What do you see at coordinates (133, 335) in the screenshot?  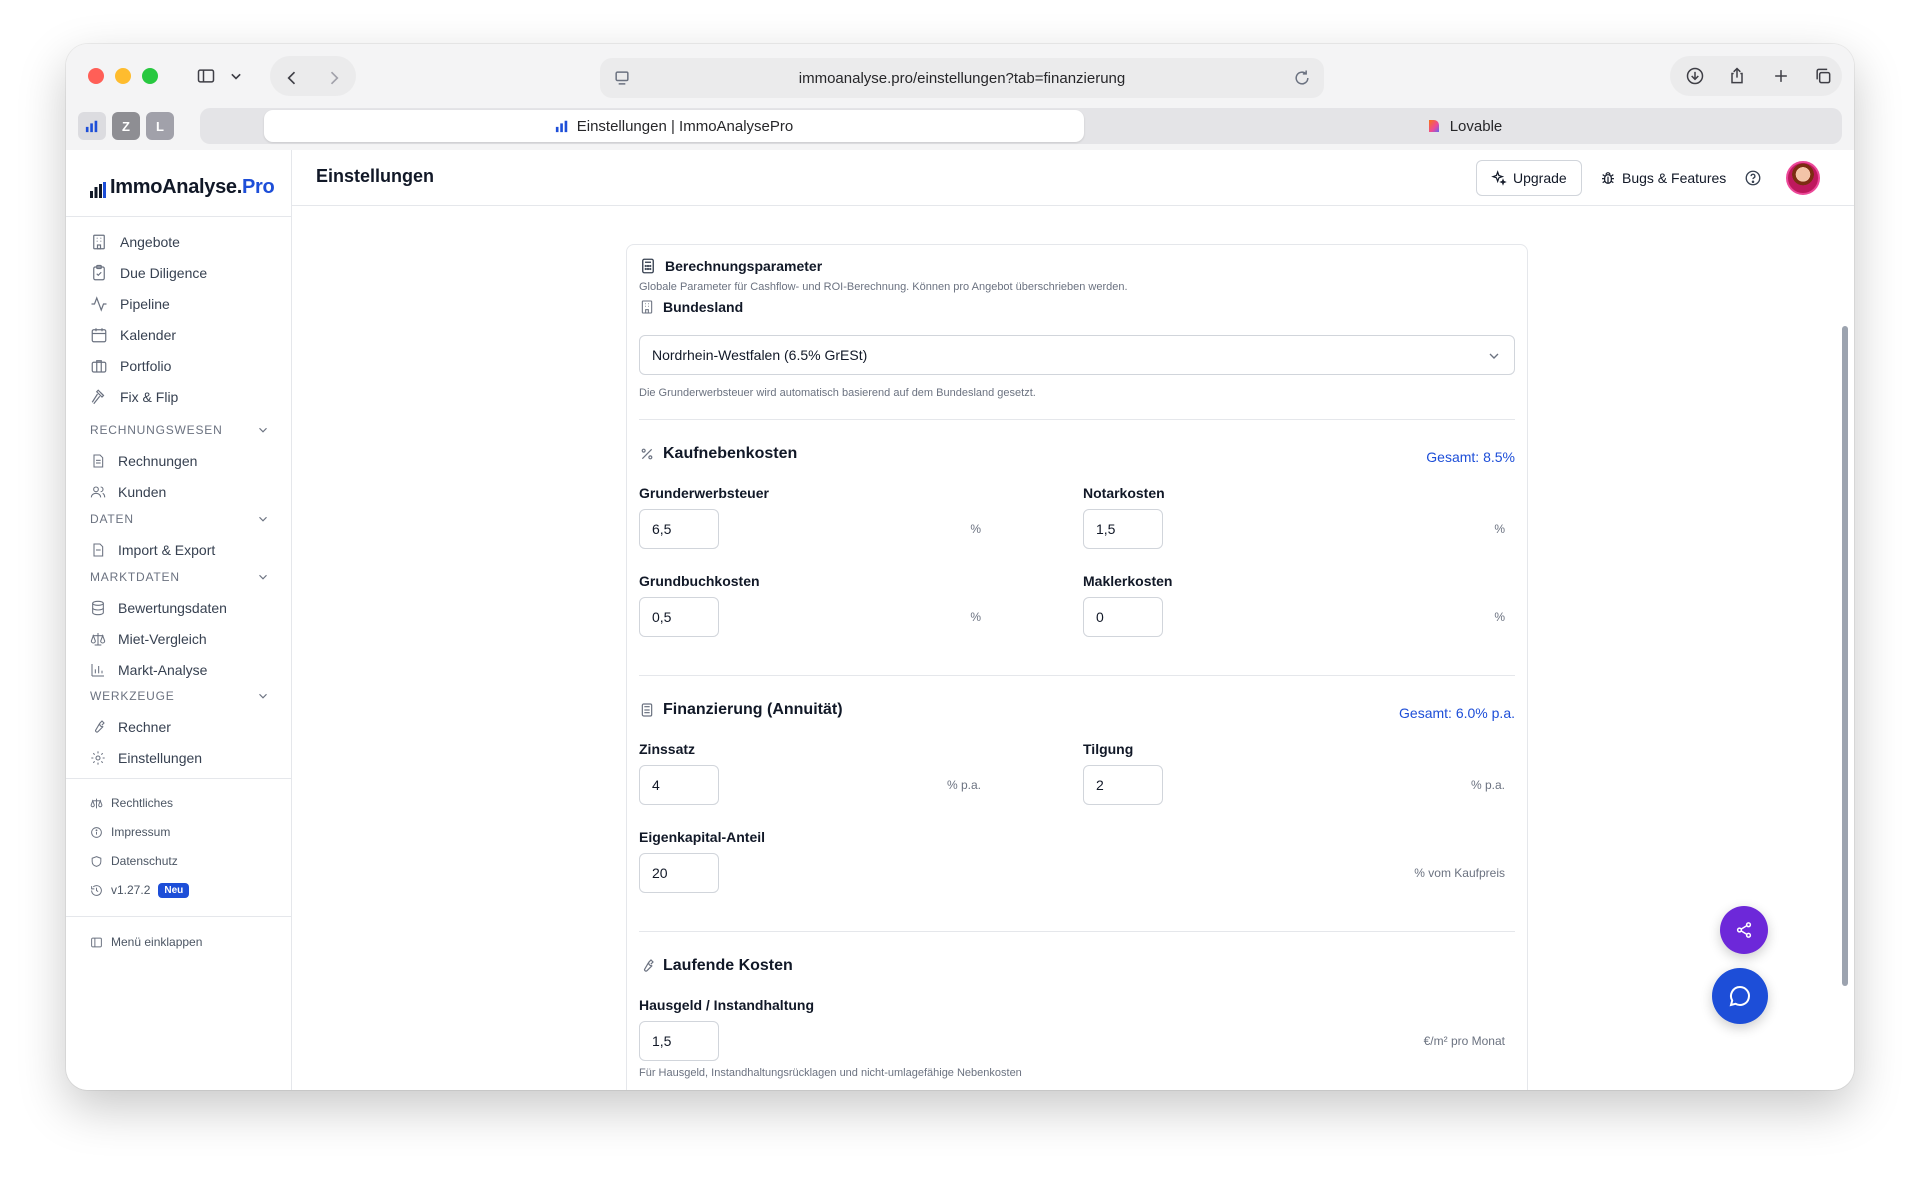 I see `sidebar-item-kalender: Kalender` at bounding box center [133, 335].